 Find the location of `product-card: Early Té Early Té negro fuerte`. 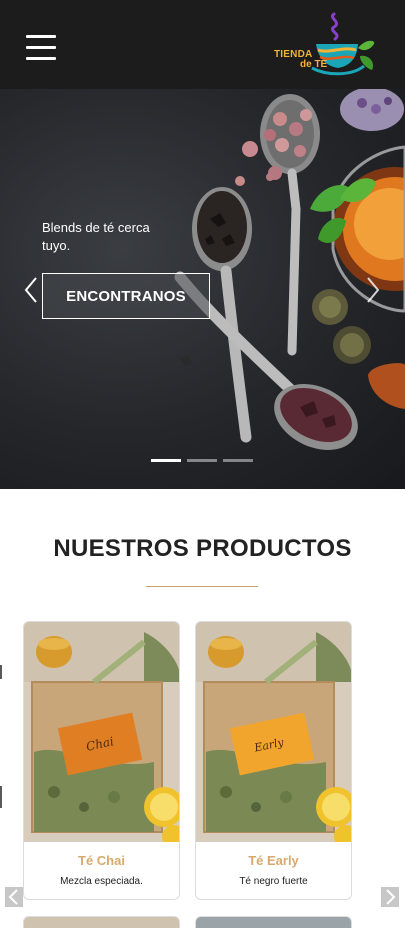

product-card: Early Té Early Té negro fuerte is located at coordinates (273, 760).